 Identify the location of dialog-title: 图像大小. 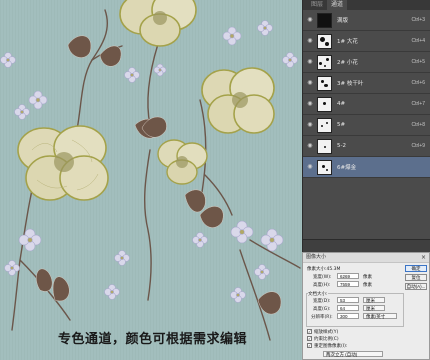
(316, 257).